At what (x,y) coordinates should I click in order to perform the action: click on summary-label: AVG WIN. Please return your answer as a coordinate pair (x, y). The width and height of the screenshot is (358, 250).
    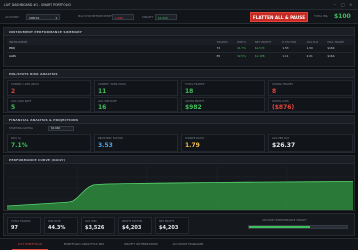
    Looking at the image, I should click on (91, 221).